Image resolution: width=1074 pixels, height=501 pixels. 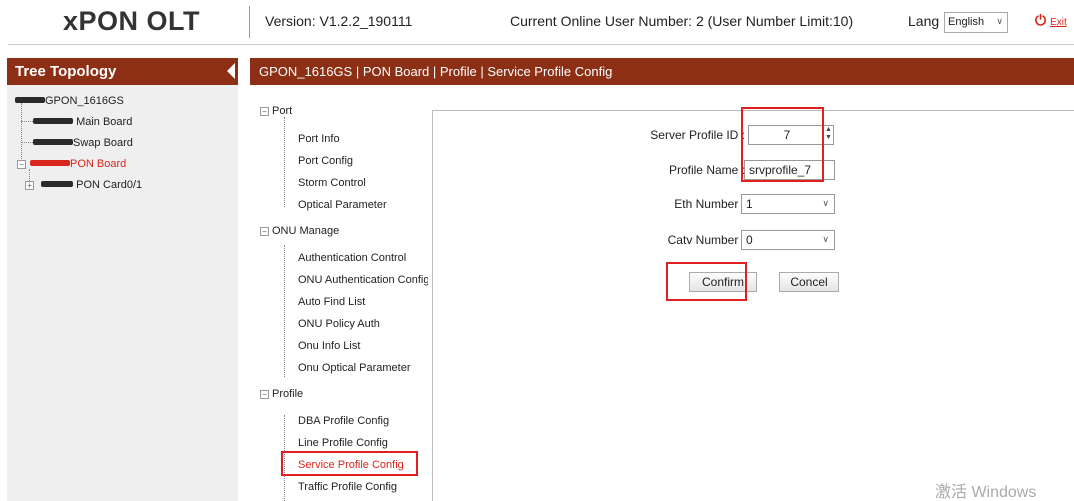 What do you see at coordinates (231, 71) in the screenshot?
I see `collapse-panel-icon` at bounding box center [231, 71].